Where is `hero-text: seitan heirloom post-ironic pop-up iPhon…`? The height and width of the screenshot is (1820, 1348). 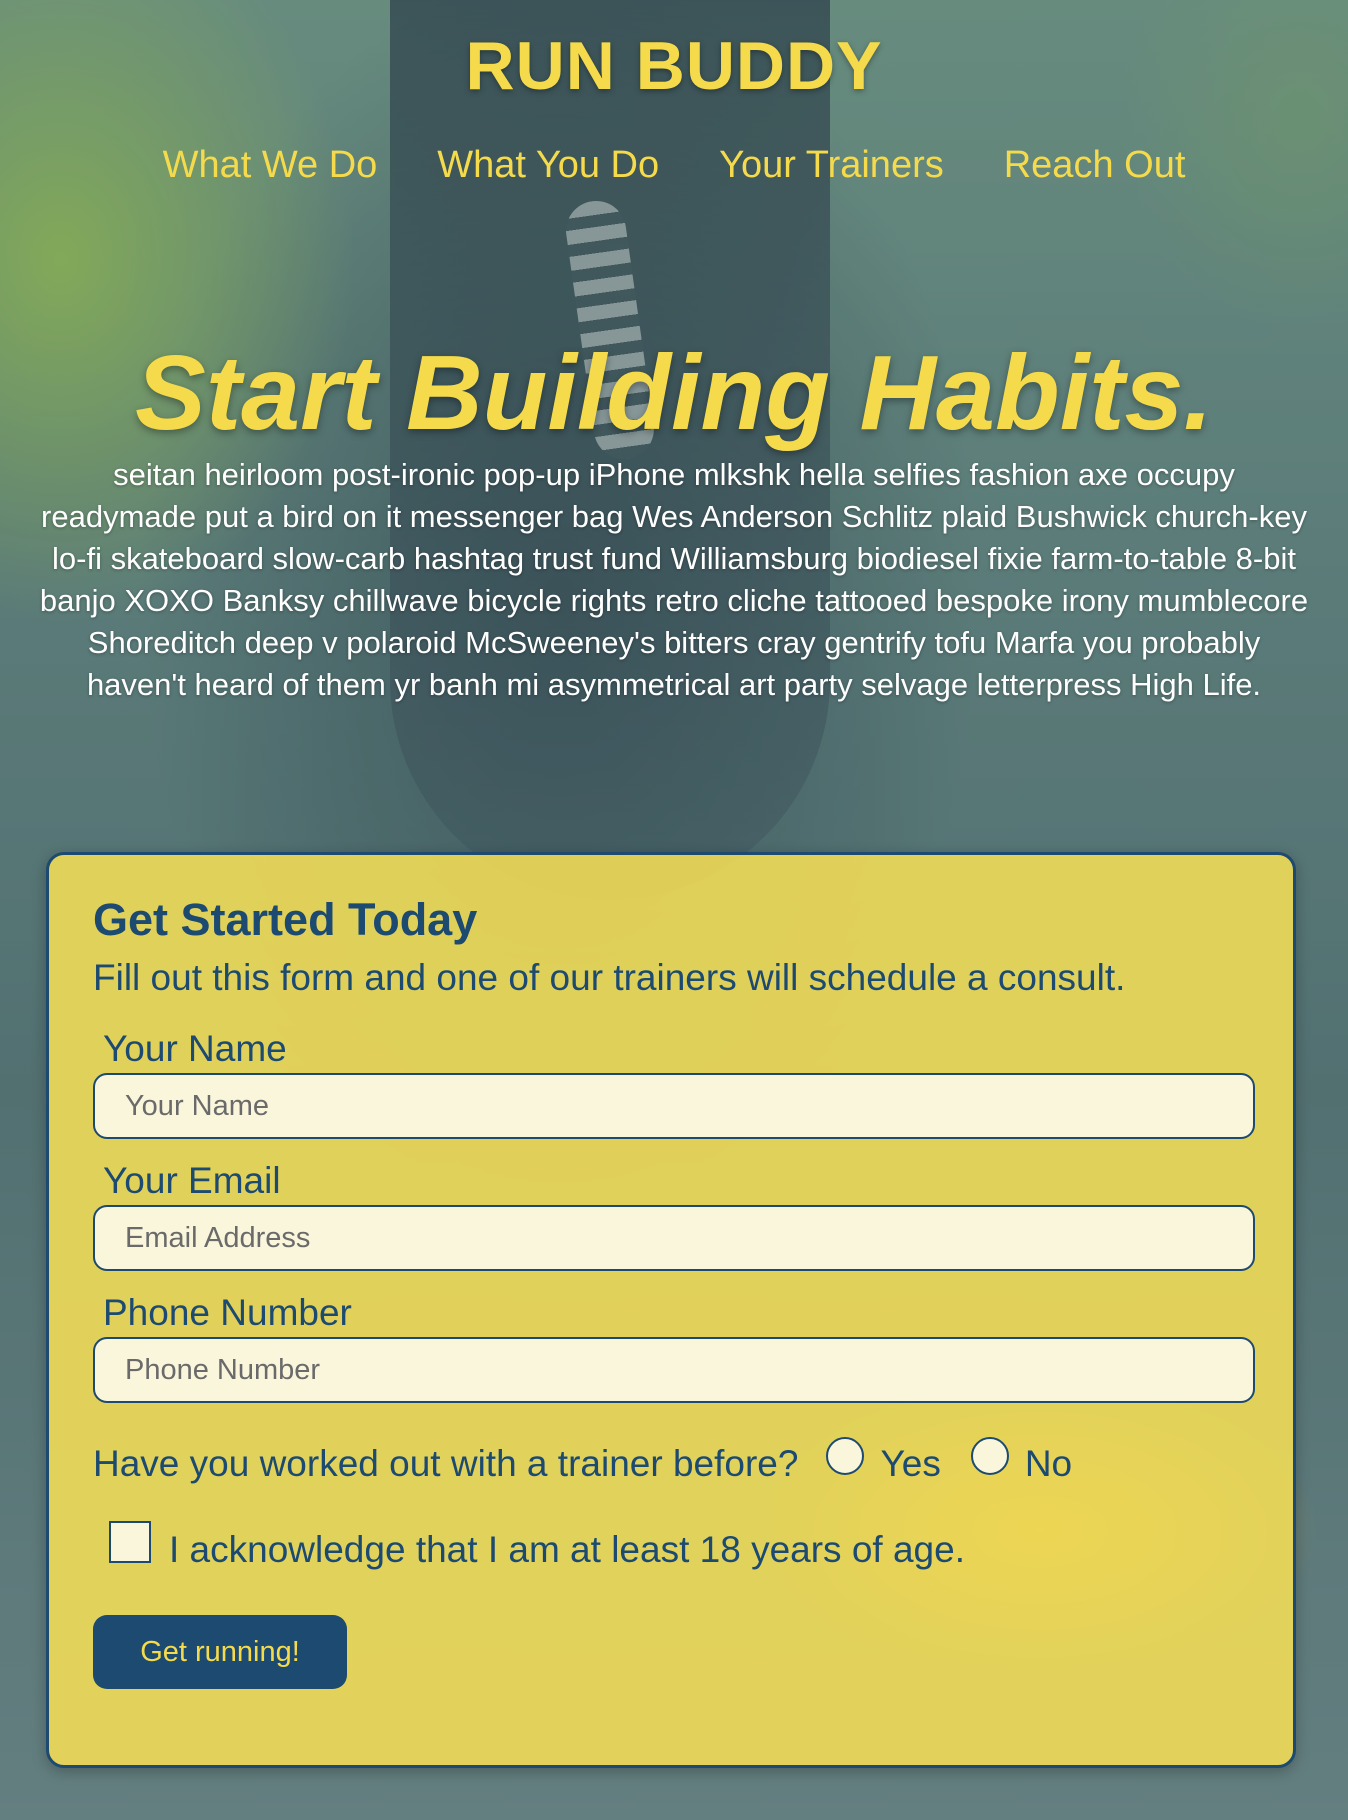 hero-text: seitan heirloom post-ironic pop-up iPhon… is located at coordinates (674, 579).